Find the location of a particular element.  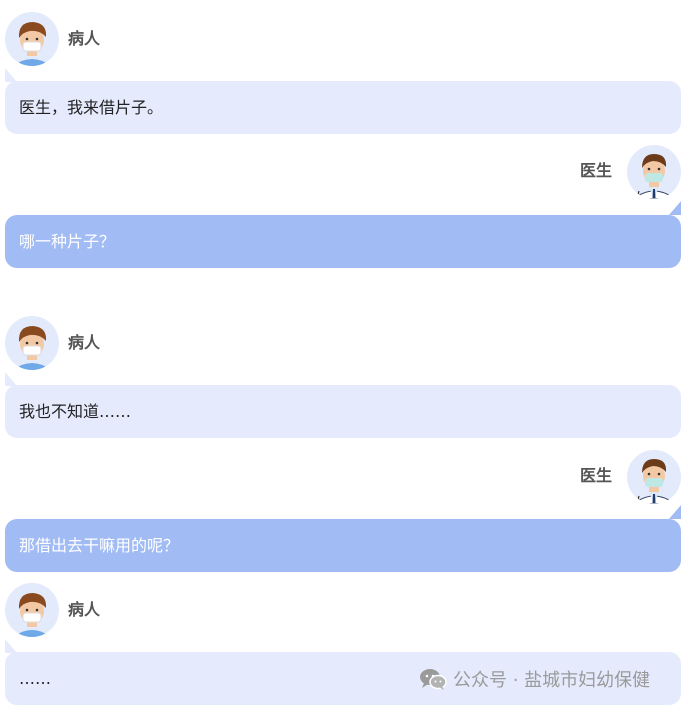

watermark-text: 公众号 · 盐城市妇幼保健 is located at coordinates (552, 680).